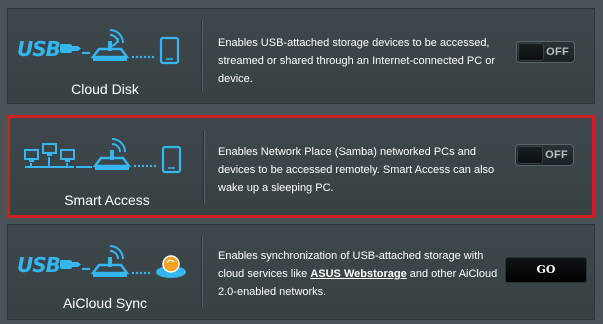 The height and width of the screenshot is (324, 603). Describe the element at coordinates (171, 266) in the screenshot. I see `cloud-sync-icon` at that location.